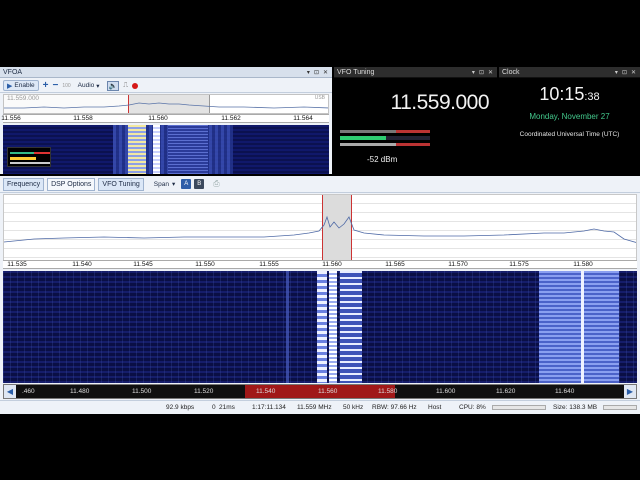 This screenshot has width=640, height=480. What do you see at coordinates (415, 120) in the screenshot?
I see `vfo-tuning-panel: VFO Tuning ▾ ⊡ ✕ 11.559.000 -52 dBm` at bounding box center [415, 120].